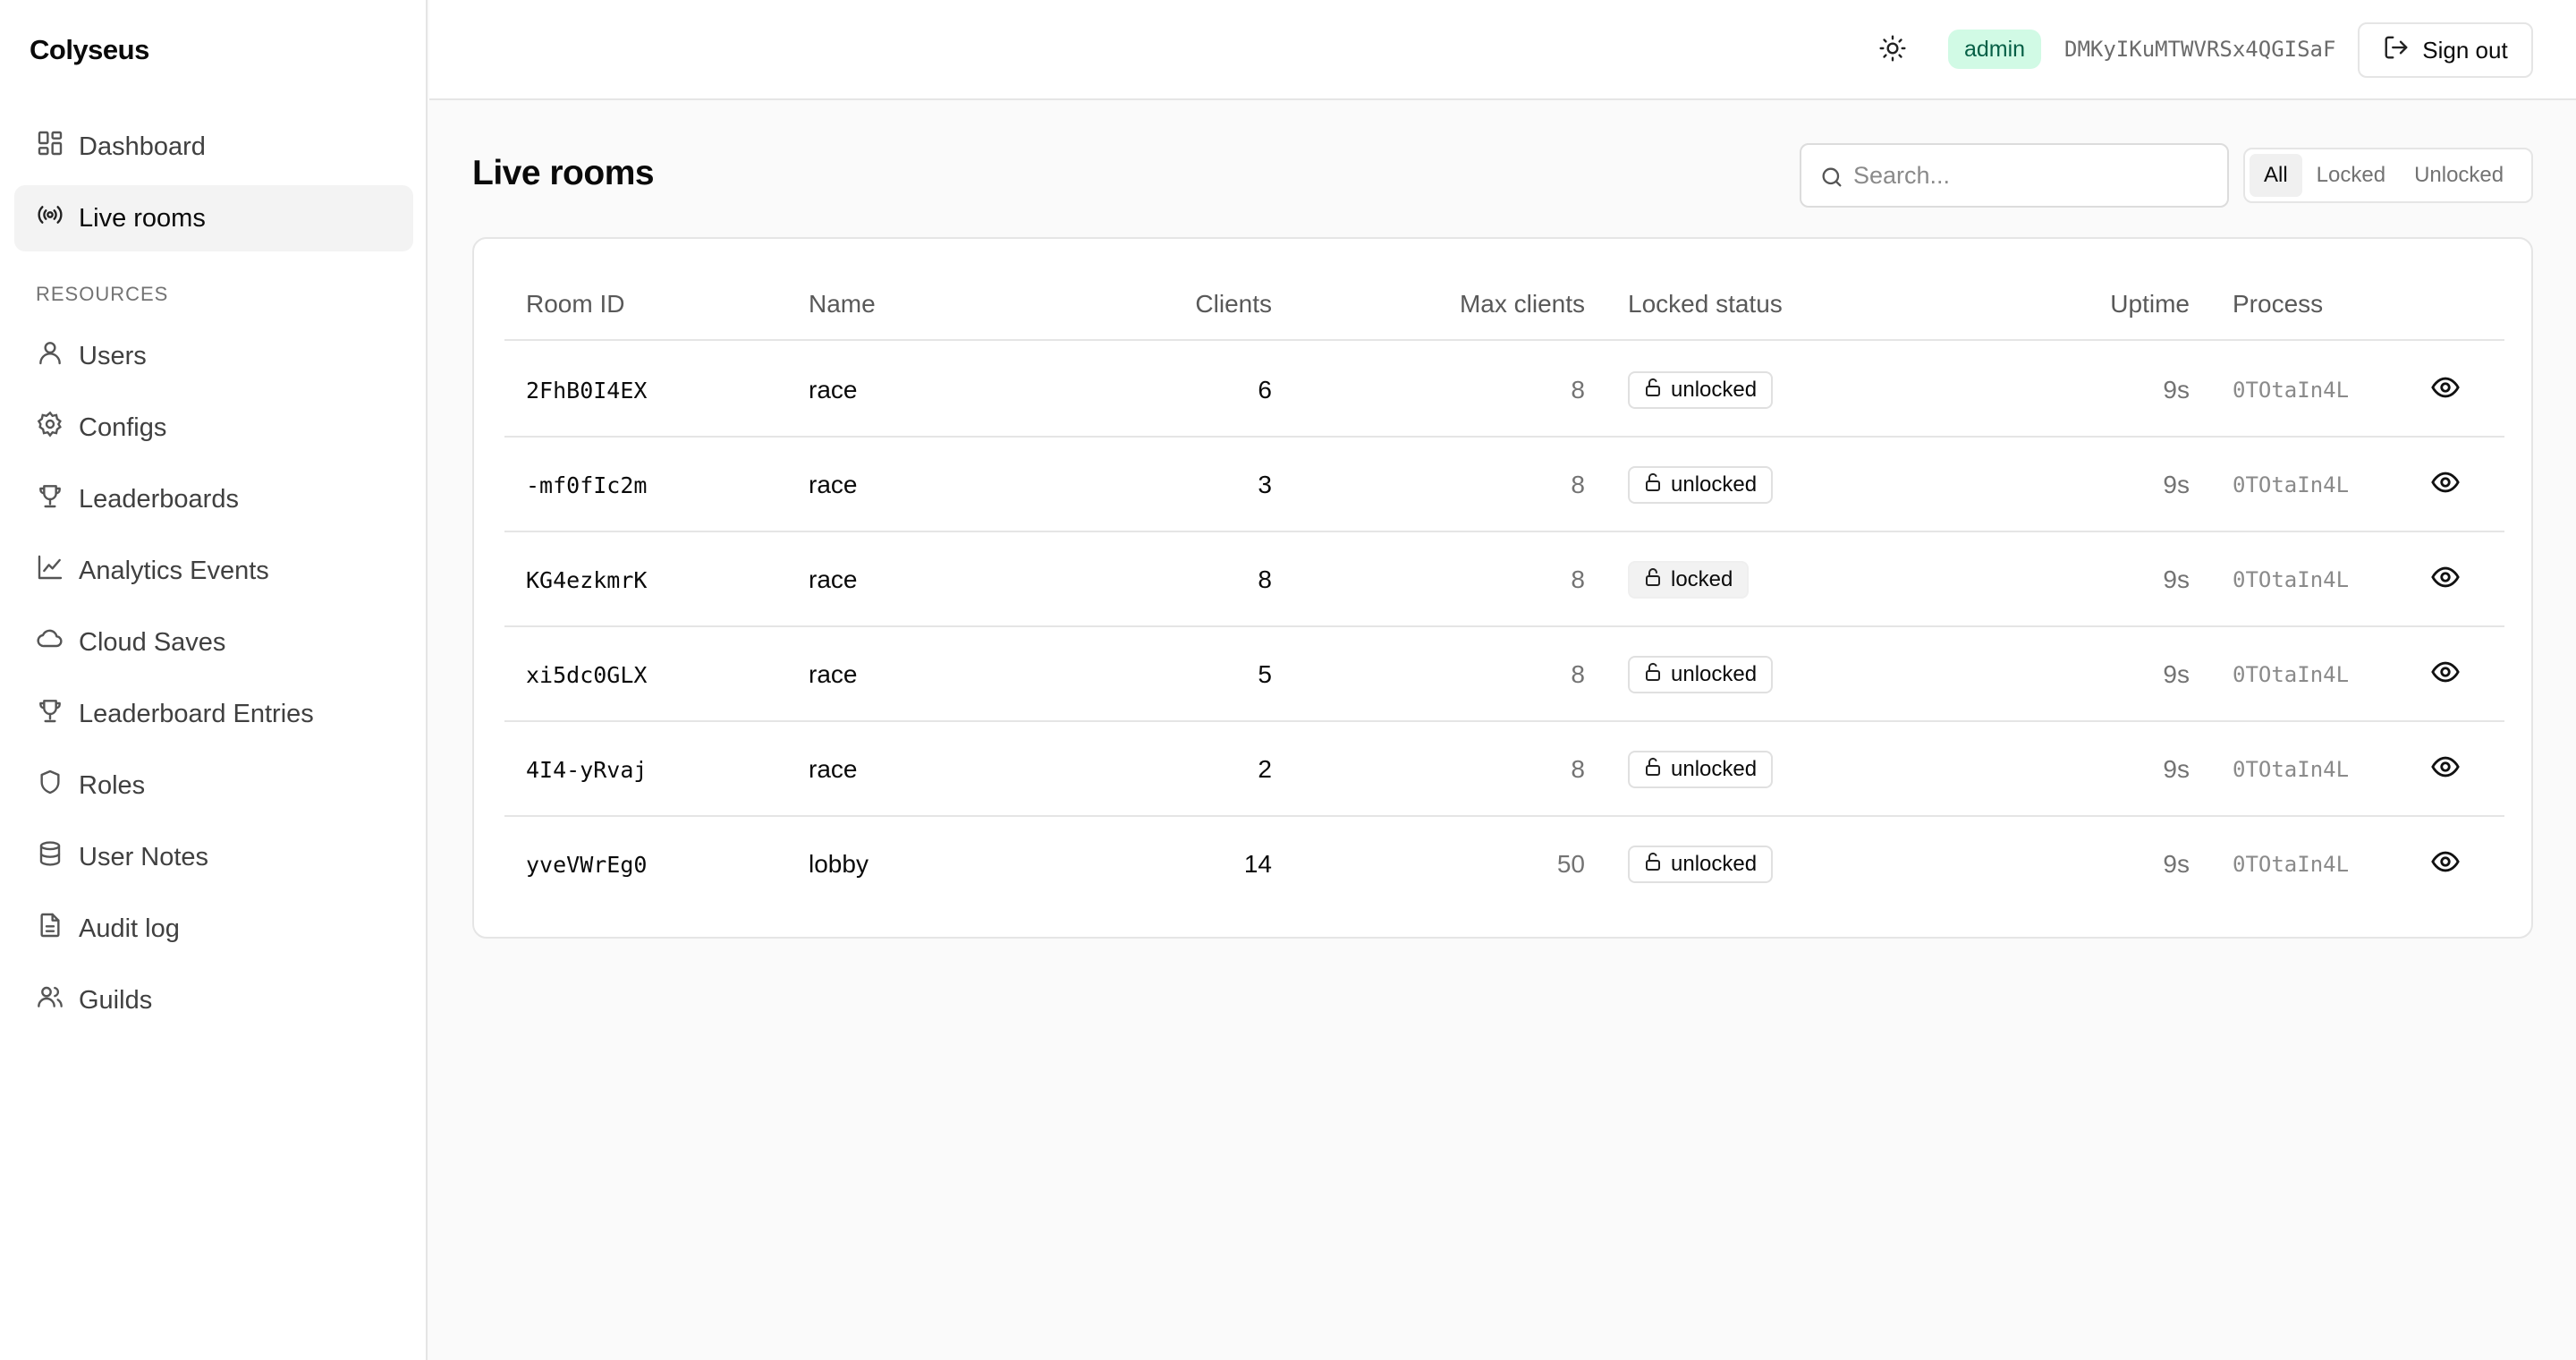  What do you see at coordinates (1504, 864) in the screenshot?
I see `table-row: yveVWrEg0 lobby 14 50 unlocked 9s 0TOtaIn4L` at bounding box center [1504, 864].